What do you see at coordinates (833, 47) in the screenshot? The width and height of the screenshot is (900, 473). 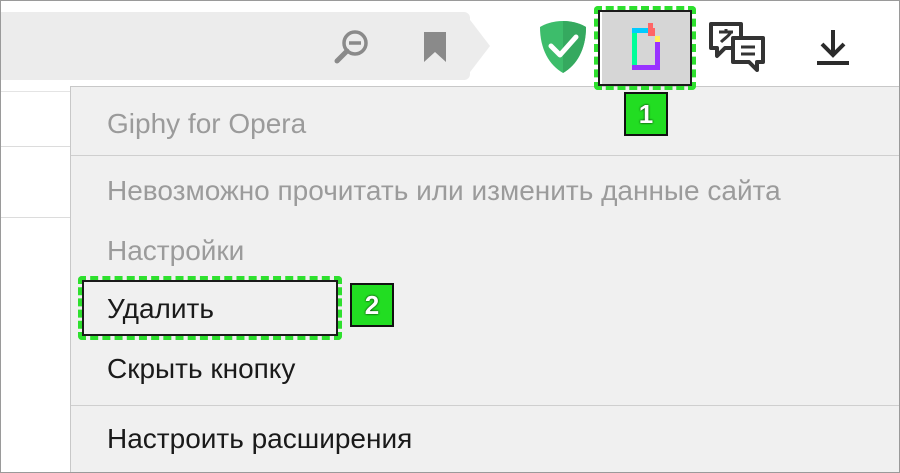 I see `download-icon` at bounding box center [833, 47].